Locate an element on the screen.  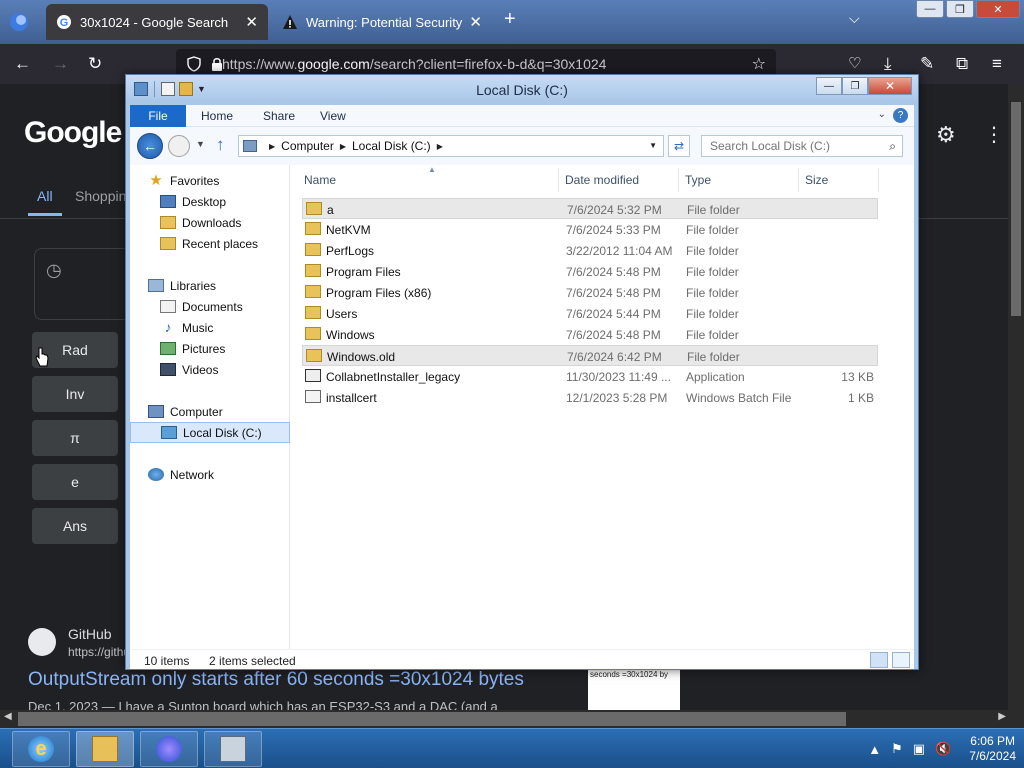
recent-locations-icon: ▼ is located at coordinates (200, 144).